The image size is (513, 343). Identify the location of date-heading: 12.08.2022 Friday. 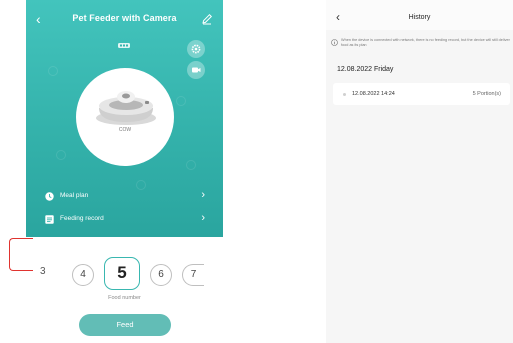
(365, 69).